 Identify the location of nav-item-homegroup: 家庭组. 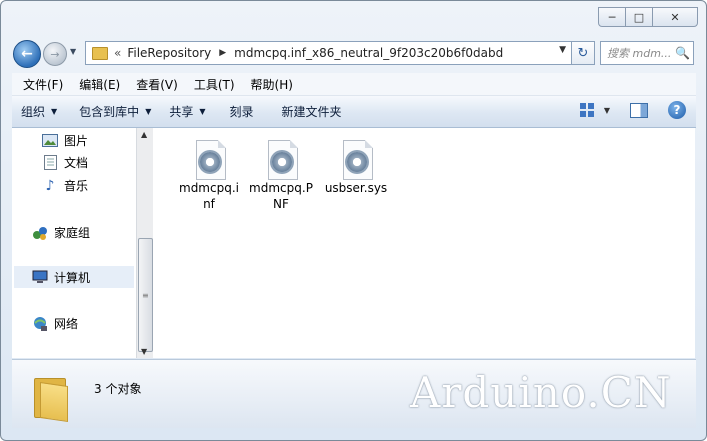
(61, 232).